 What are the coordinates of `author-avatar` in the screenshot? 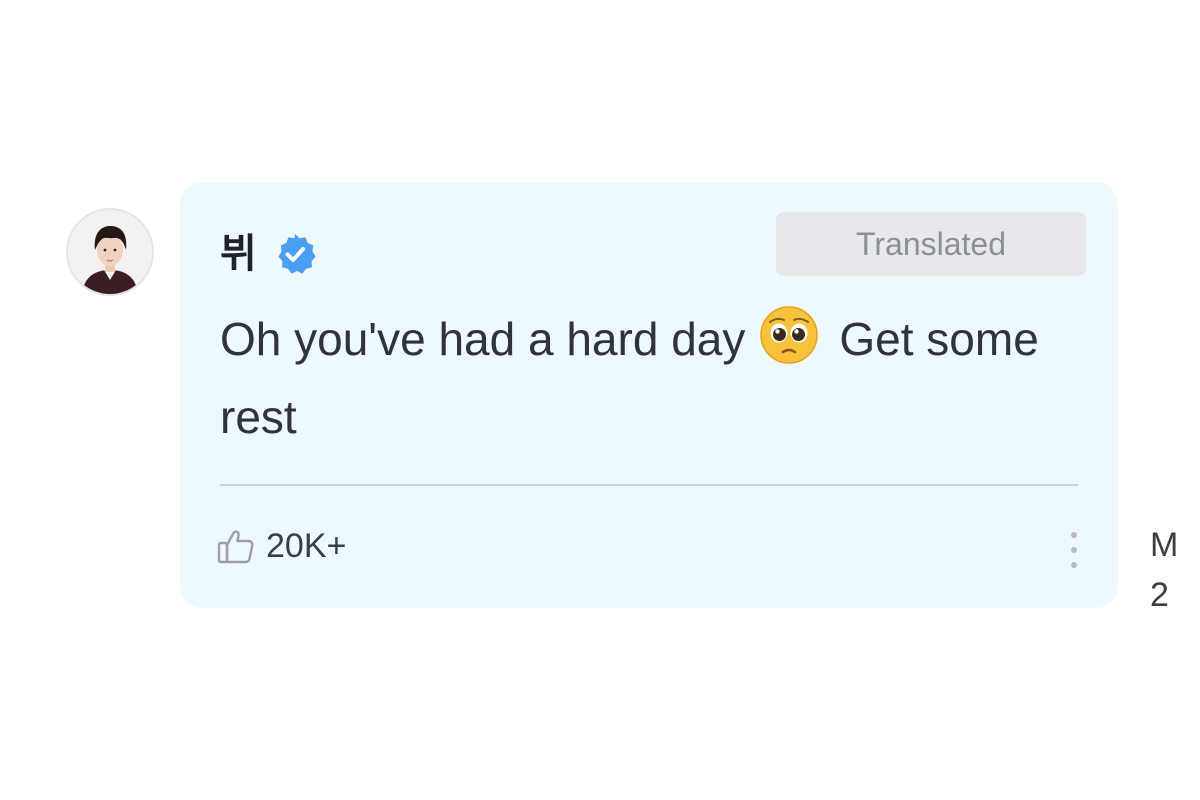 It's located at (110, 252).